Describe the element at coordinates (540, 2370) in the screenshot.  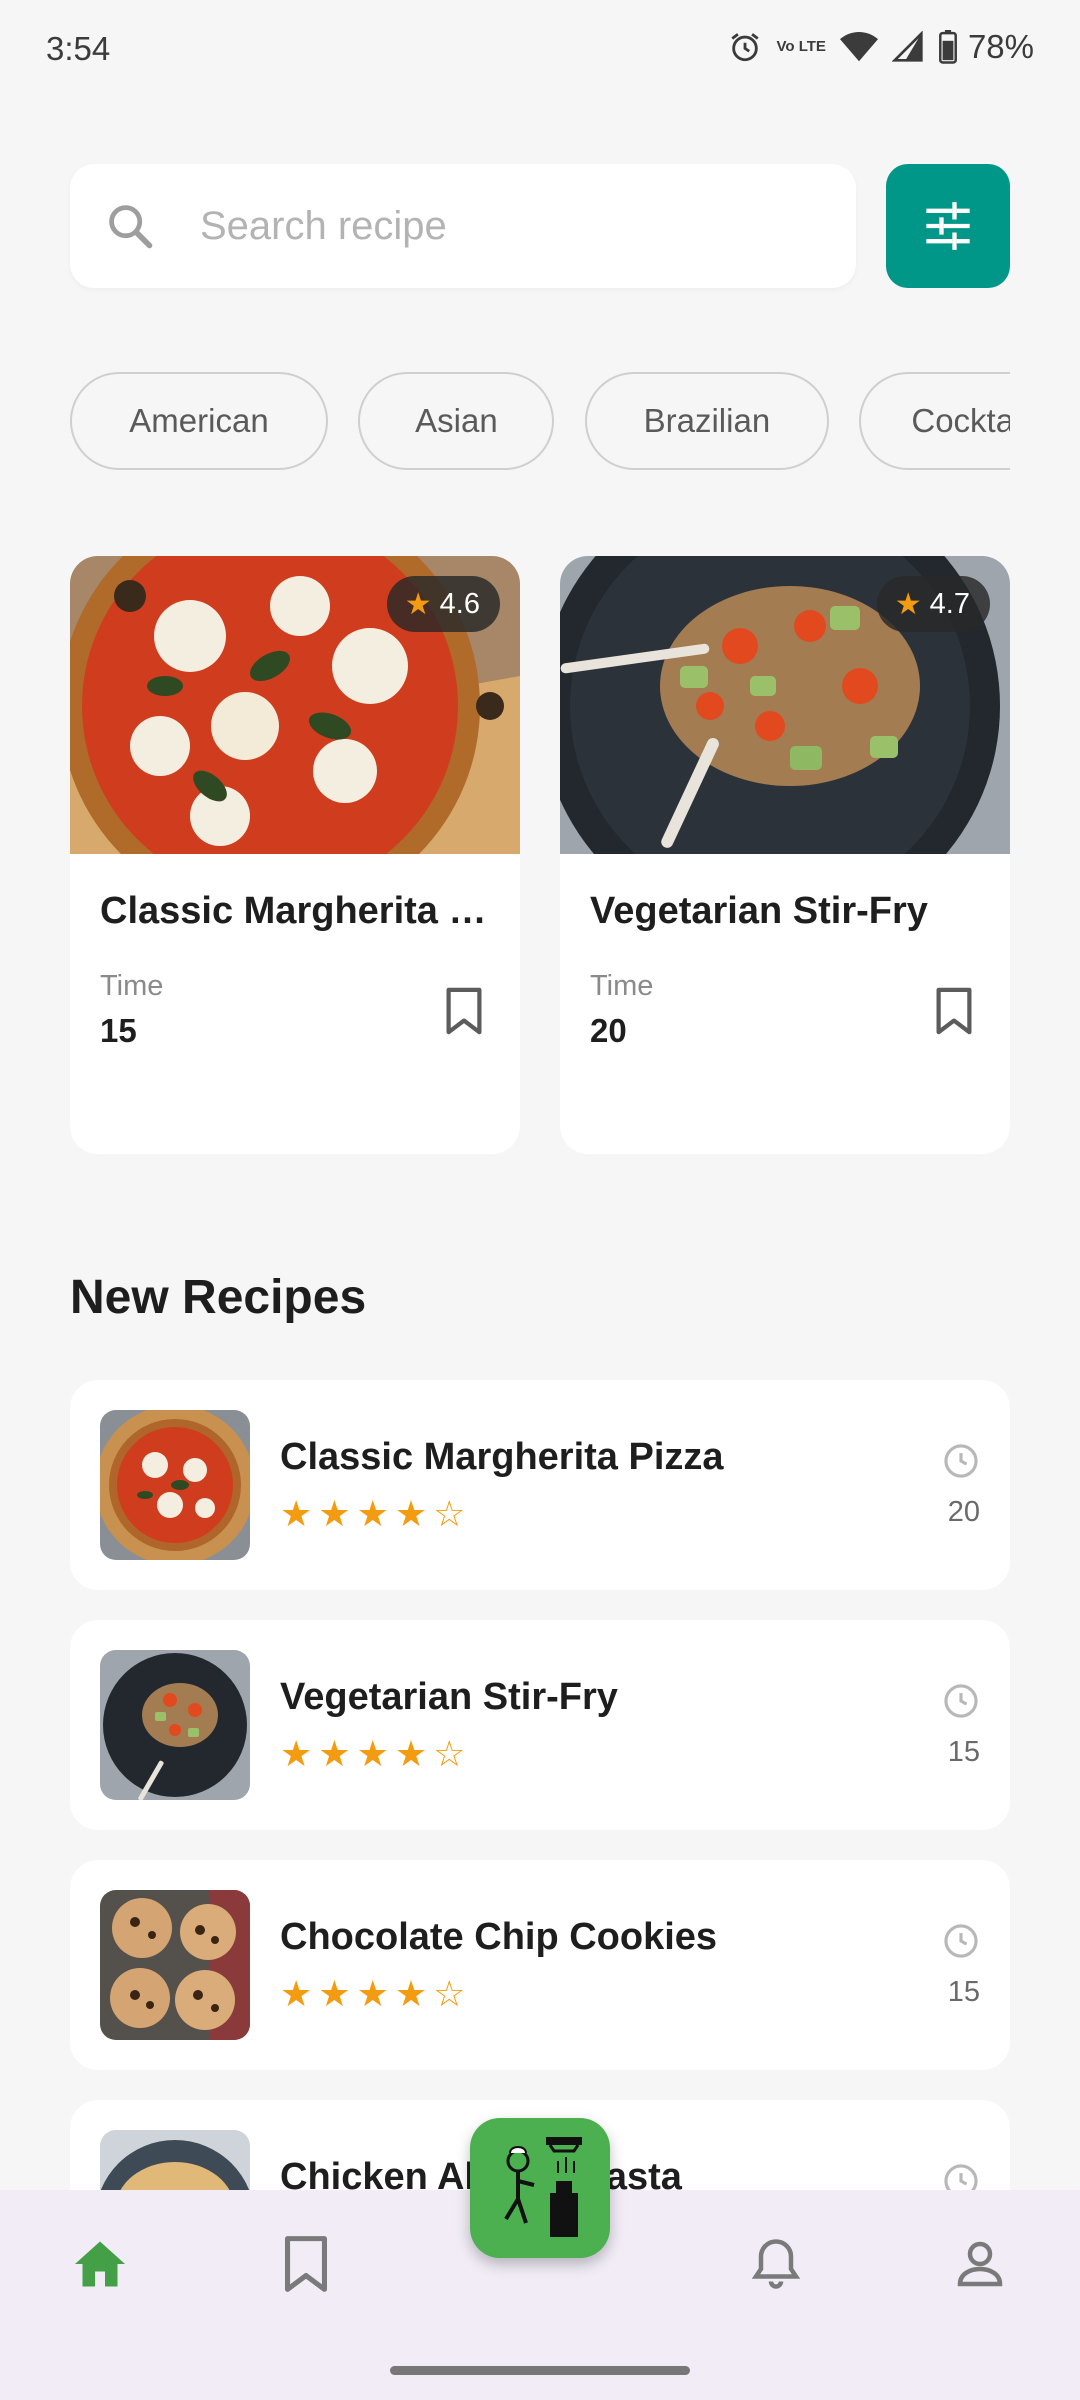
I see `home-indicator` at that location.